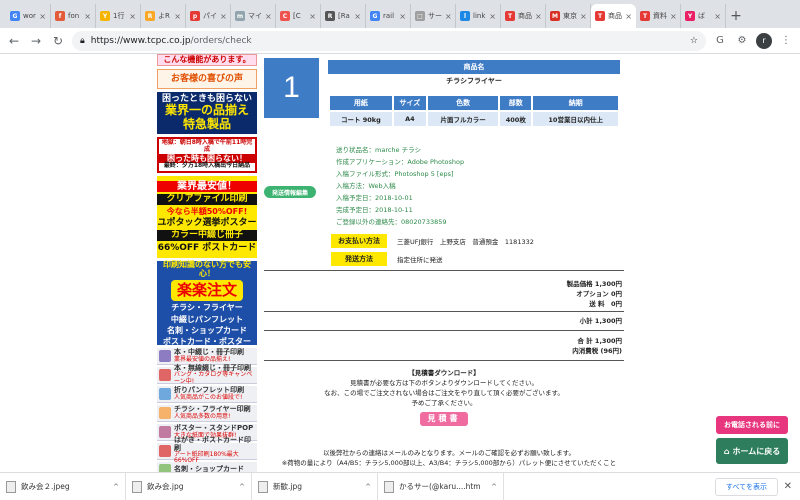 Image resolution: width=800 pixels, height=500 pixels. Describe the element at coordinates (298, 16) in the screenshot. I see `browser-tab: C [C ×` at that location.